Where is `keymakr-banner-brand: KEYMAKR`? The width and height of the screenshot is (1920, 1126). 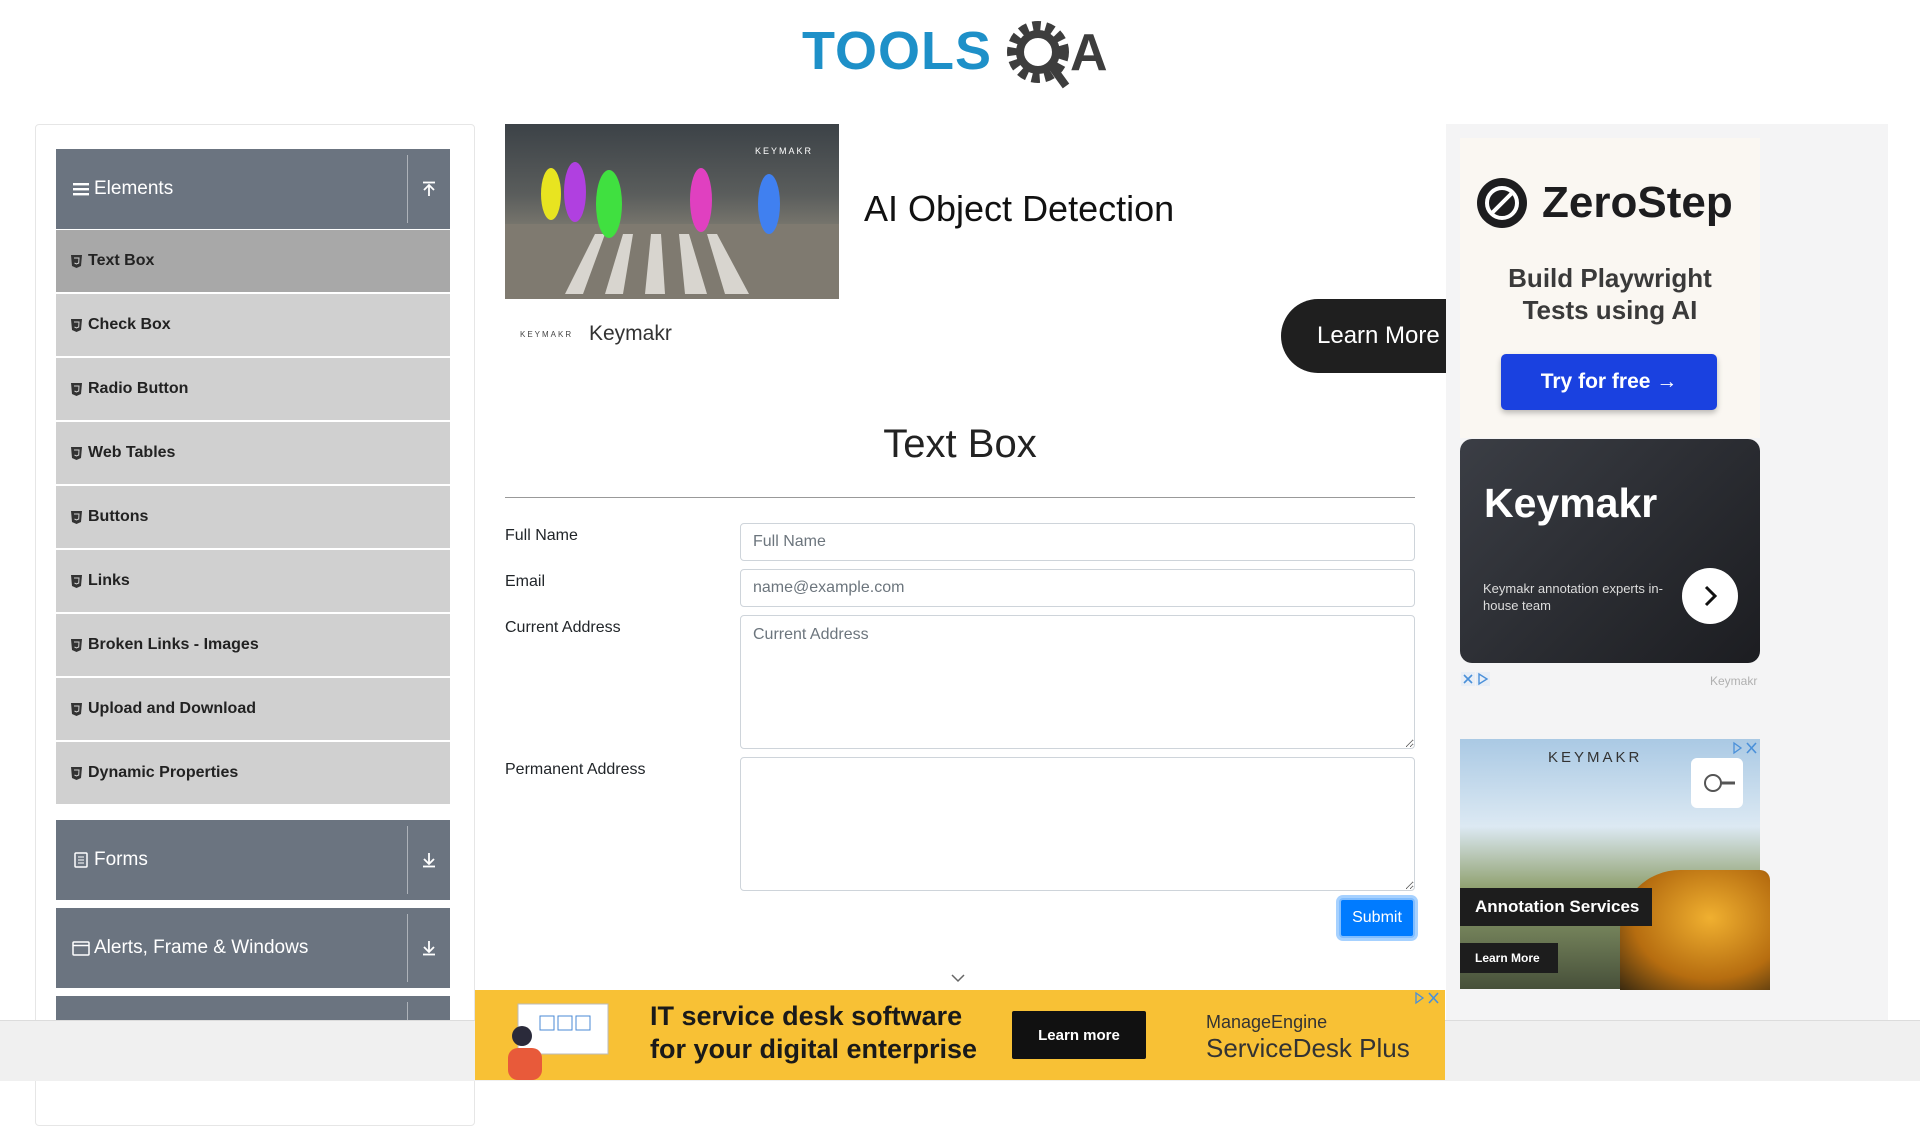
keymakr-banner-brand: KEYMAKR is located at coordinates (1595, 757).